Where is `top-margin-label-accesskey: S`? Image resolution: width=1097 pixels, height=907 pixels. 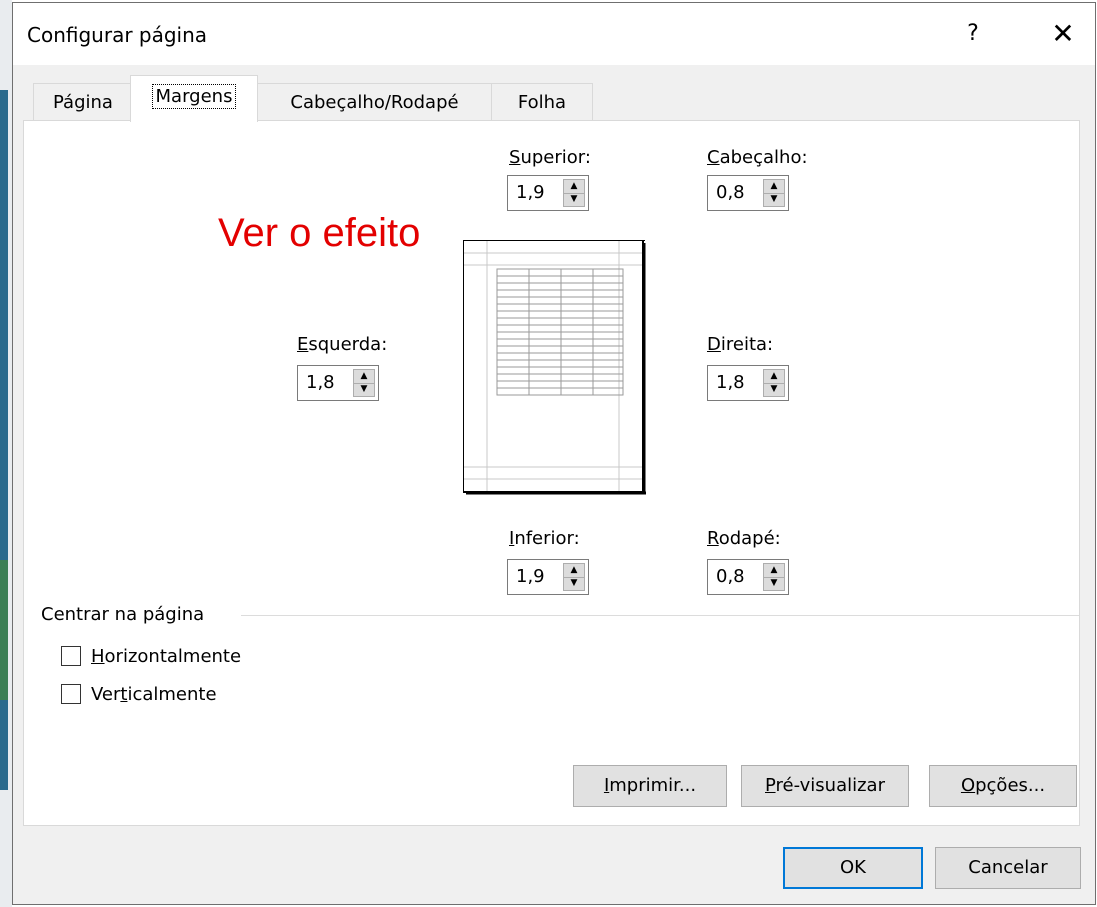 top-margin-label-accesskey: S is located at coordinates (515, 157).